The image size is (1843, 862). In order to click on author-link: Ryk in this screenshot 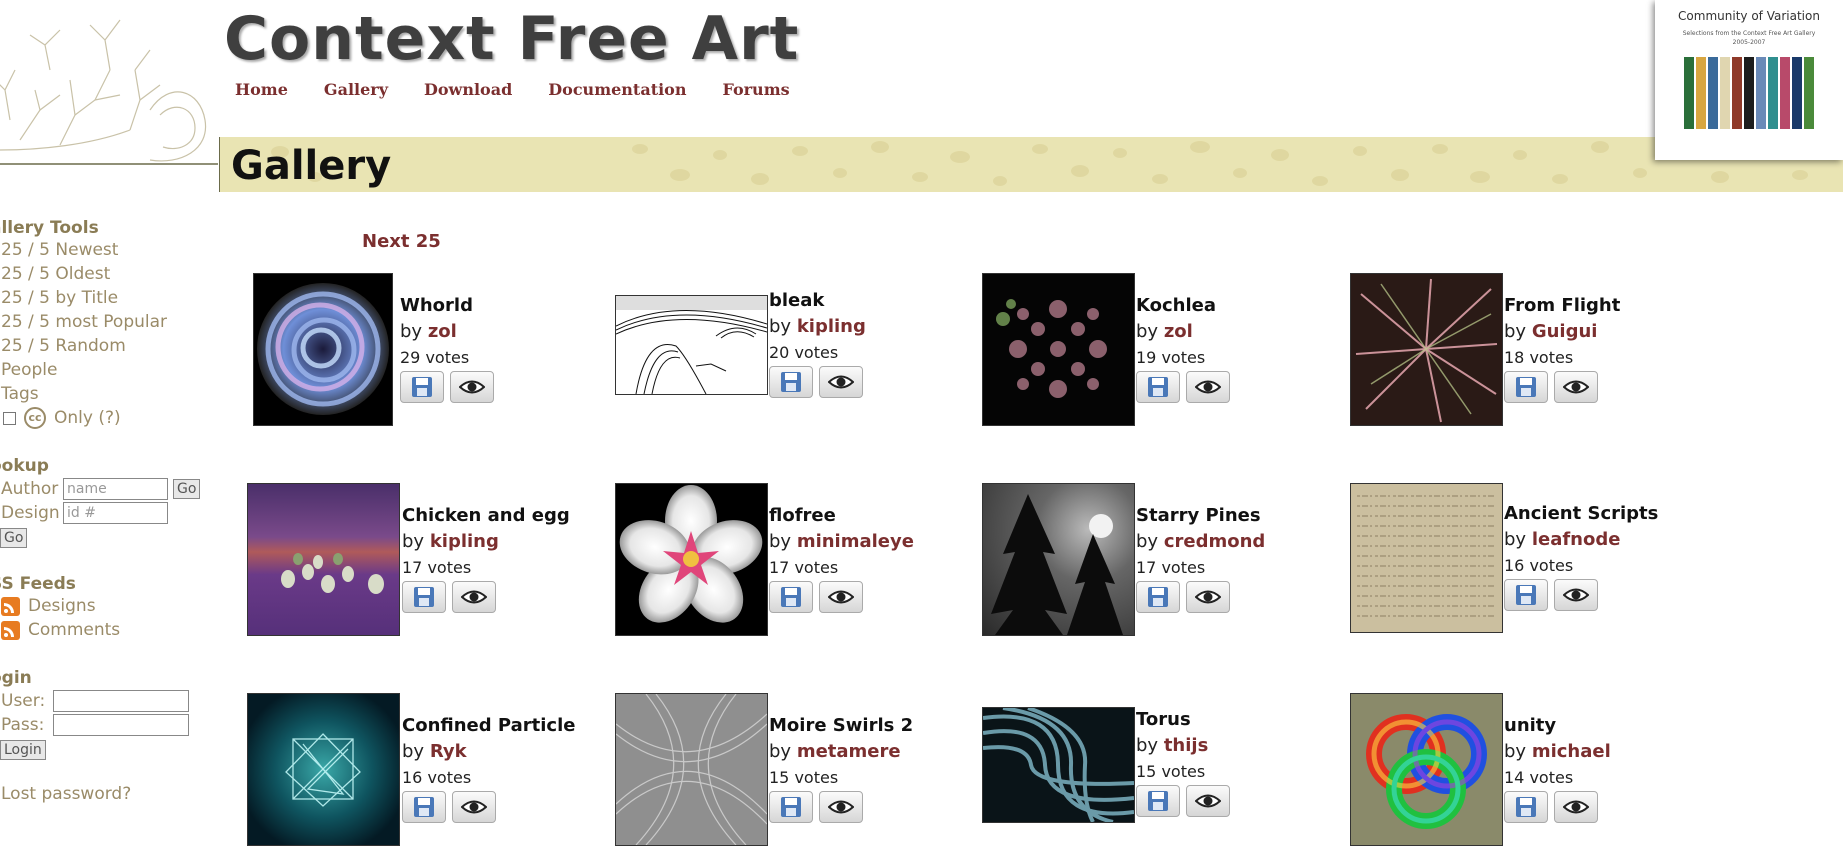, I will do `click(448, 751)`.